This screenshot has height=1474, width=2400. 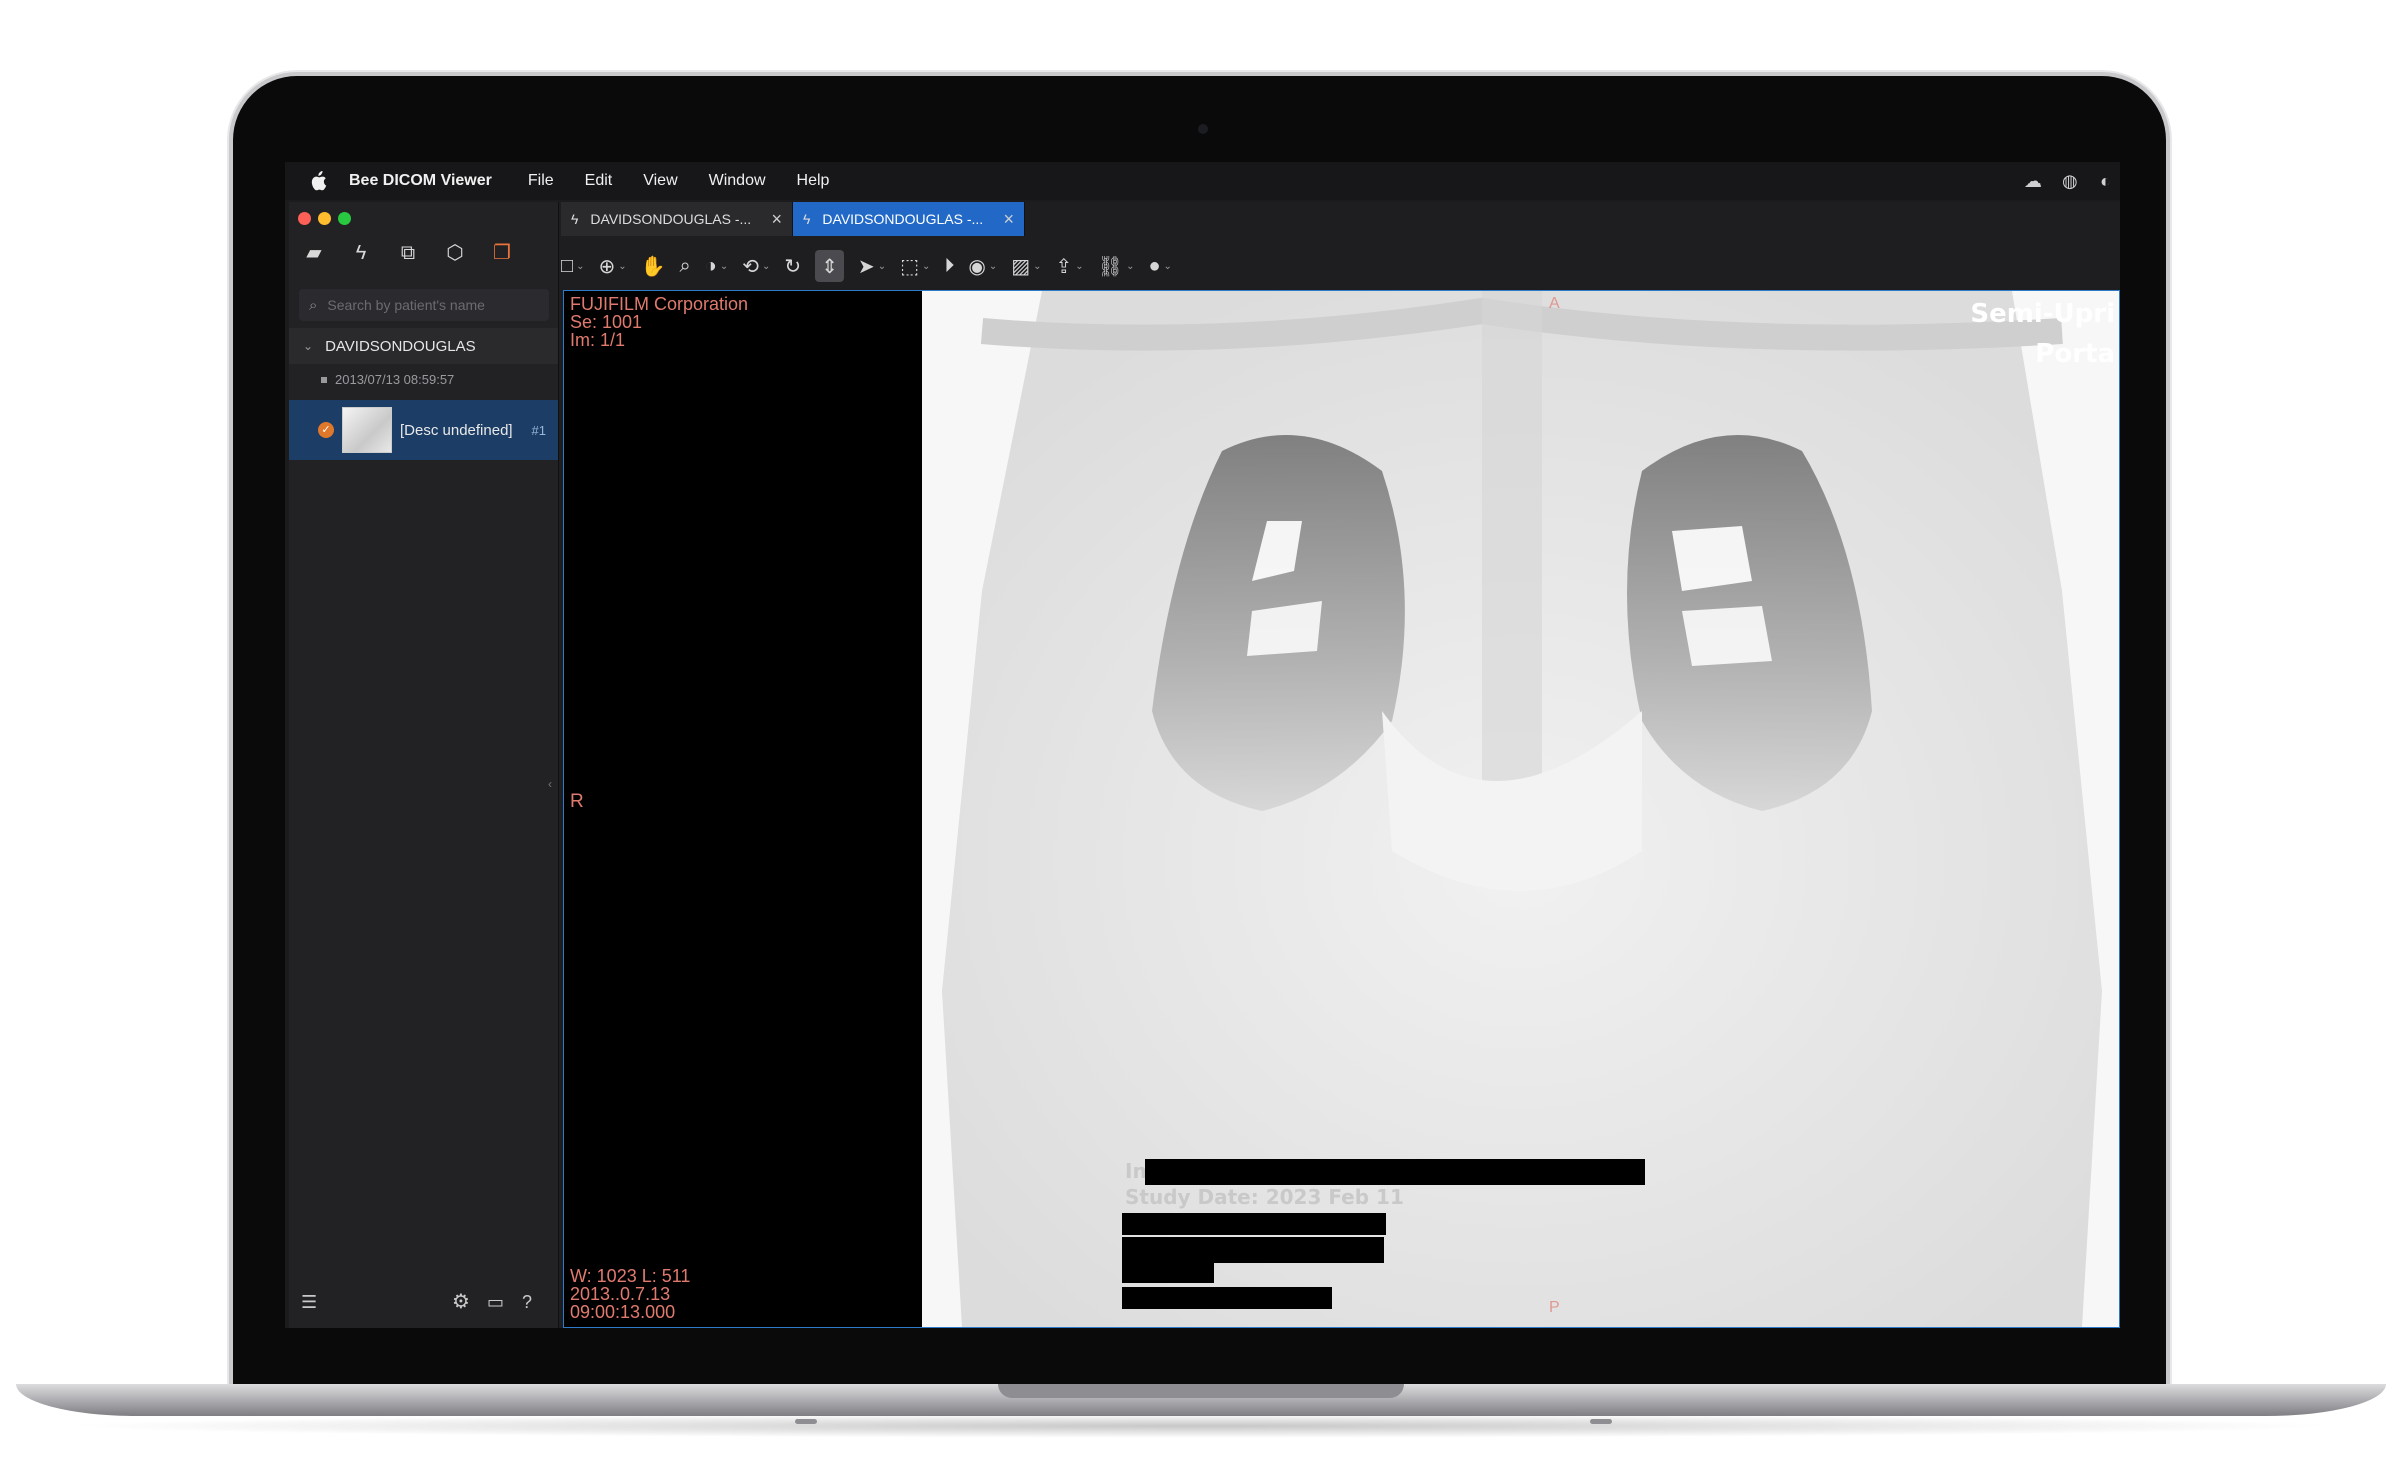 What do you see at coordinates (1554, 1307) in the screenshot?
I see `orientation-bottom: P` at bounding box center [1554, 1307].